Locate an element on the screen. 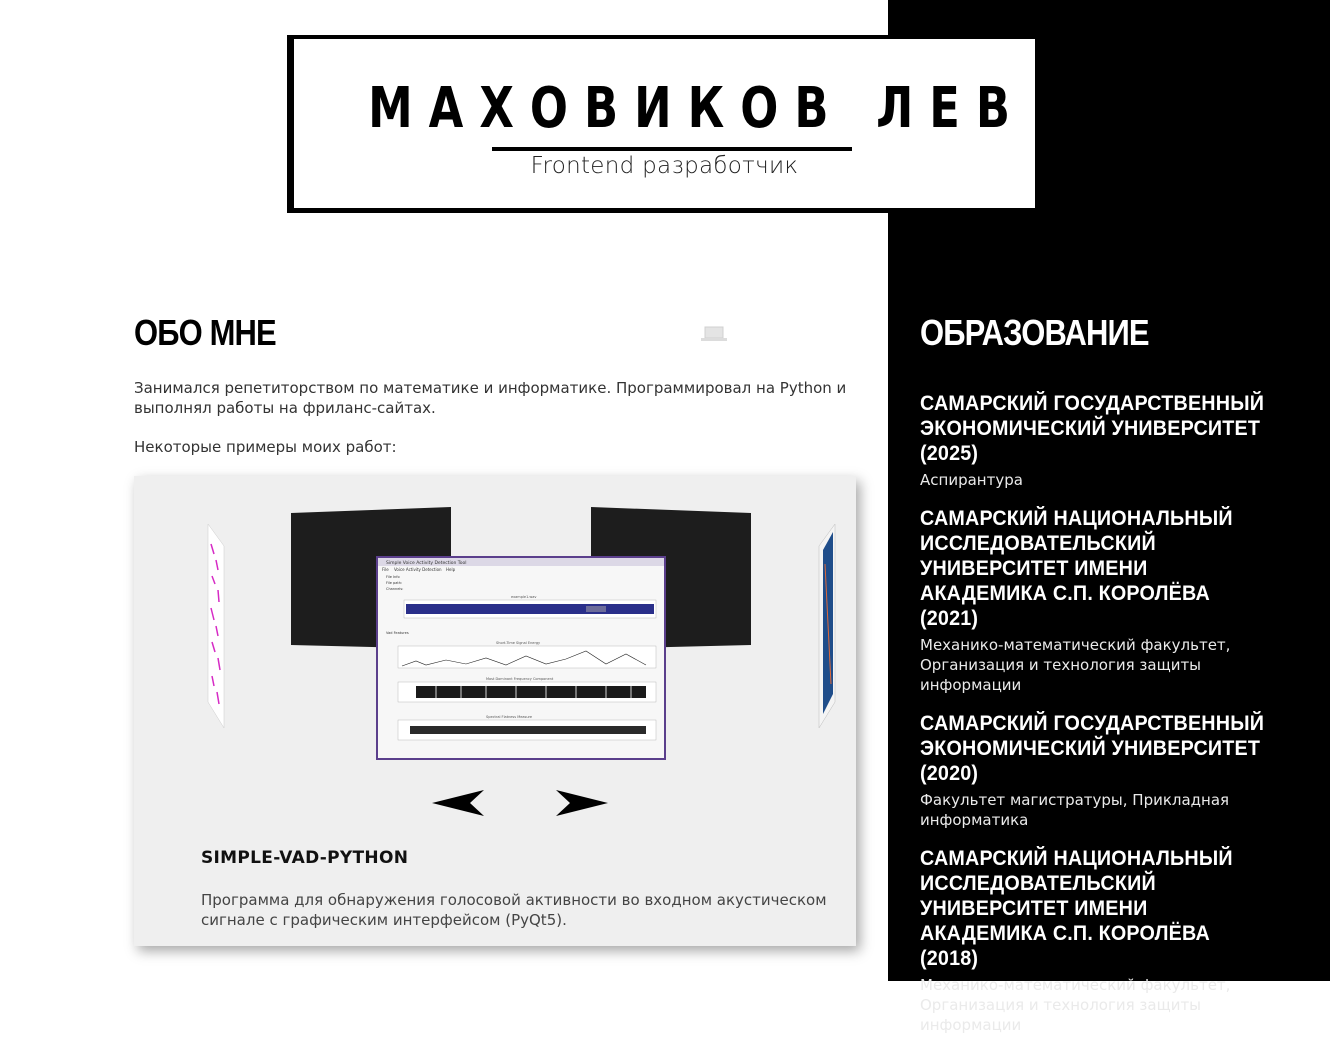 This screenshot has height=1051, width=1330. laptop-icon is located at coordinates (714, 333).